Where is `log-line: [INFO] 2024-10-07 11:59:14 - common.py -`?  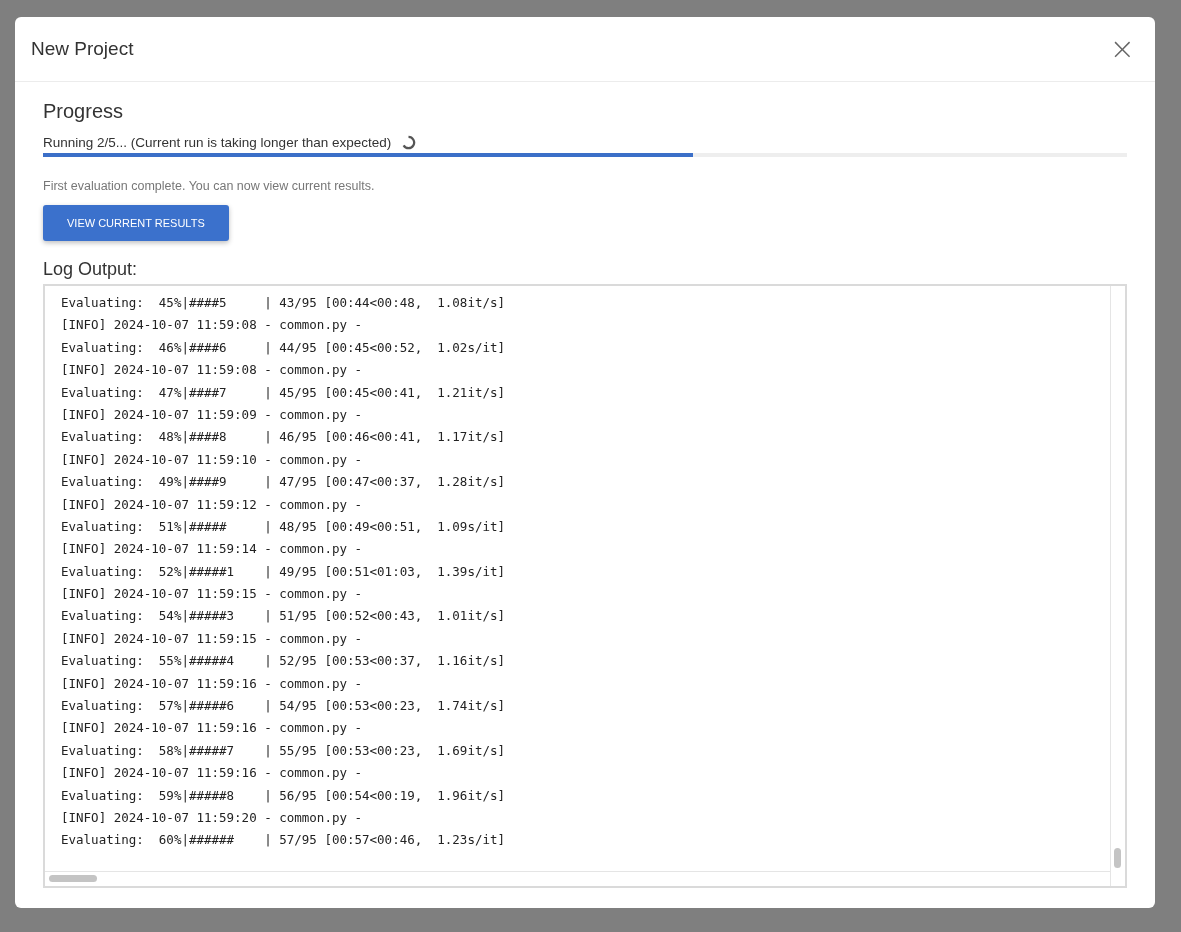
log-line: [INFO] 2024-10-07 11:59:14 - common.py - is located at coordinates (212, 549).